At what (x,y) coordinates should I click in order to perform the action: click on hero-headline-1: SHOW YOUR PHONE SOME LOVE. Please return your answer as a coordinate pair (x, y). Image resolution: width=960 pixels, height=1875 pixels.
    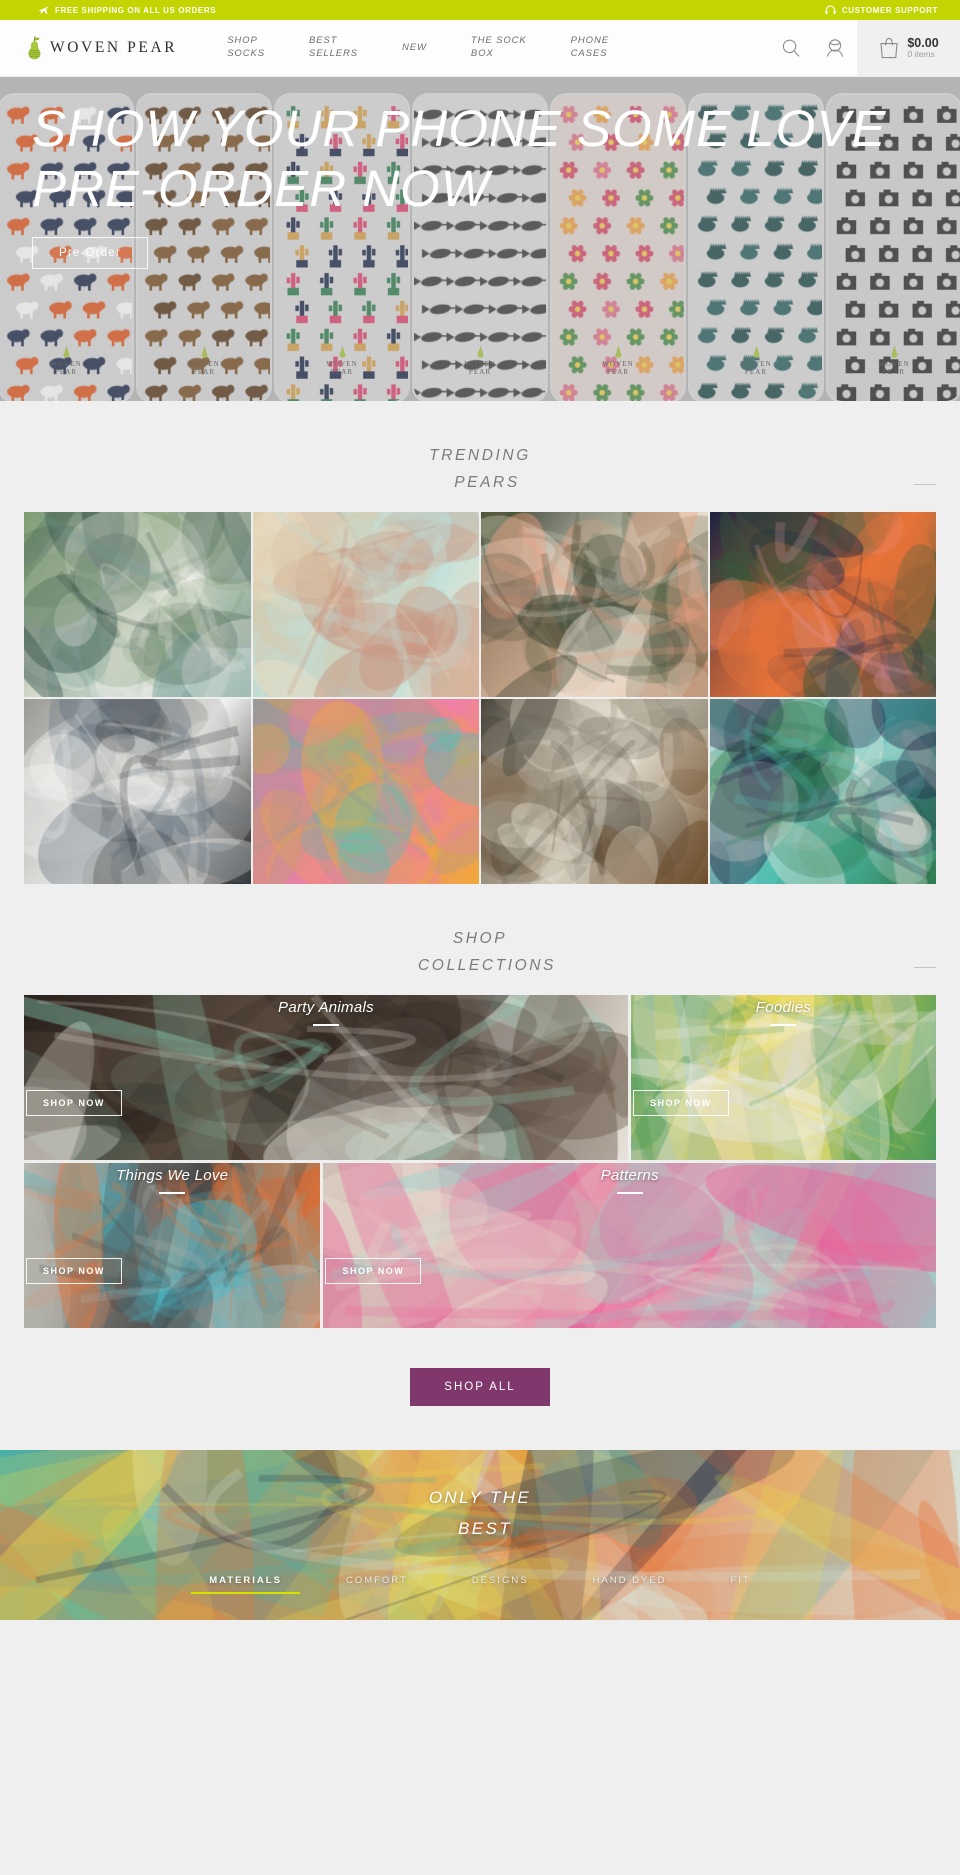
    Looking at the image, I should click on (459, 128).